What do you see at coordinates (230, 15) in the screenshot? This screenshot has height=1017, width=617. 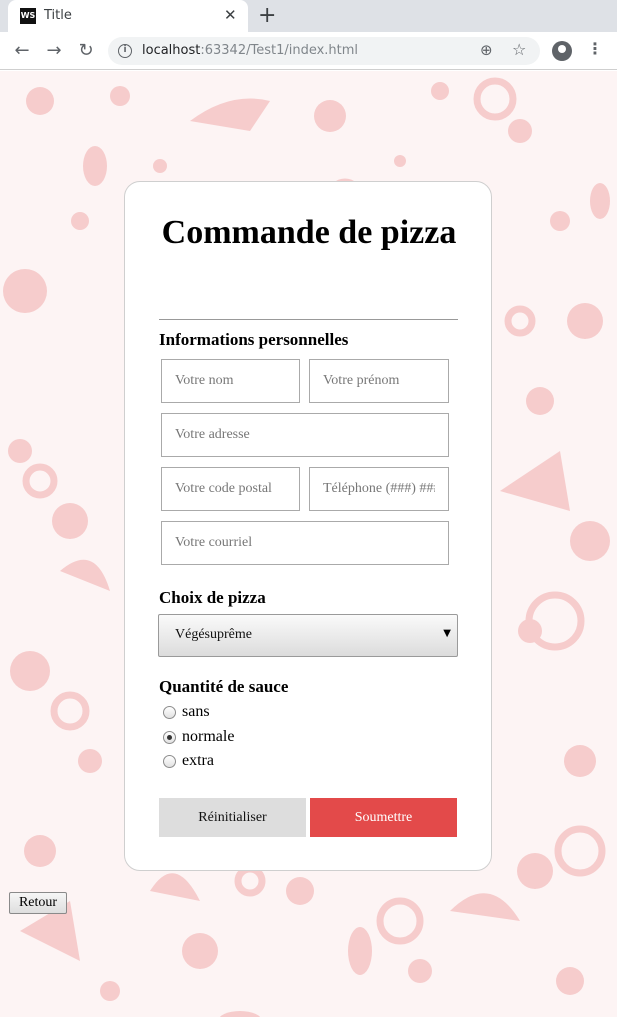 I see `close-tab-icon: ✕` at bounding box center [230, 15].